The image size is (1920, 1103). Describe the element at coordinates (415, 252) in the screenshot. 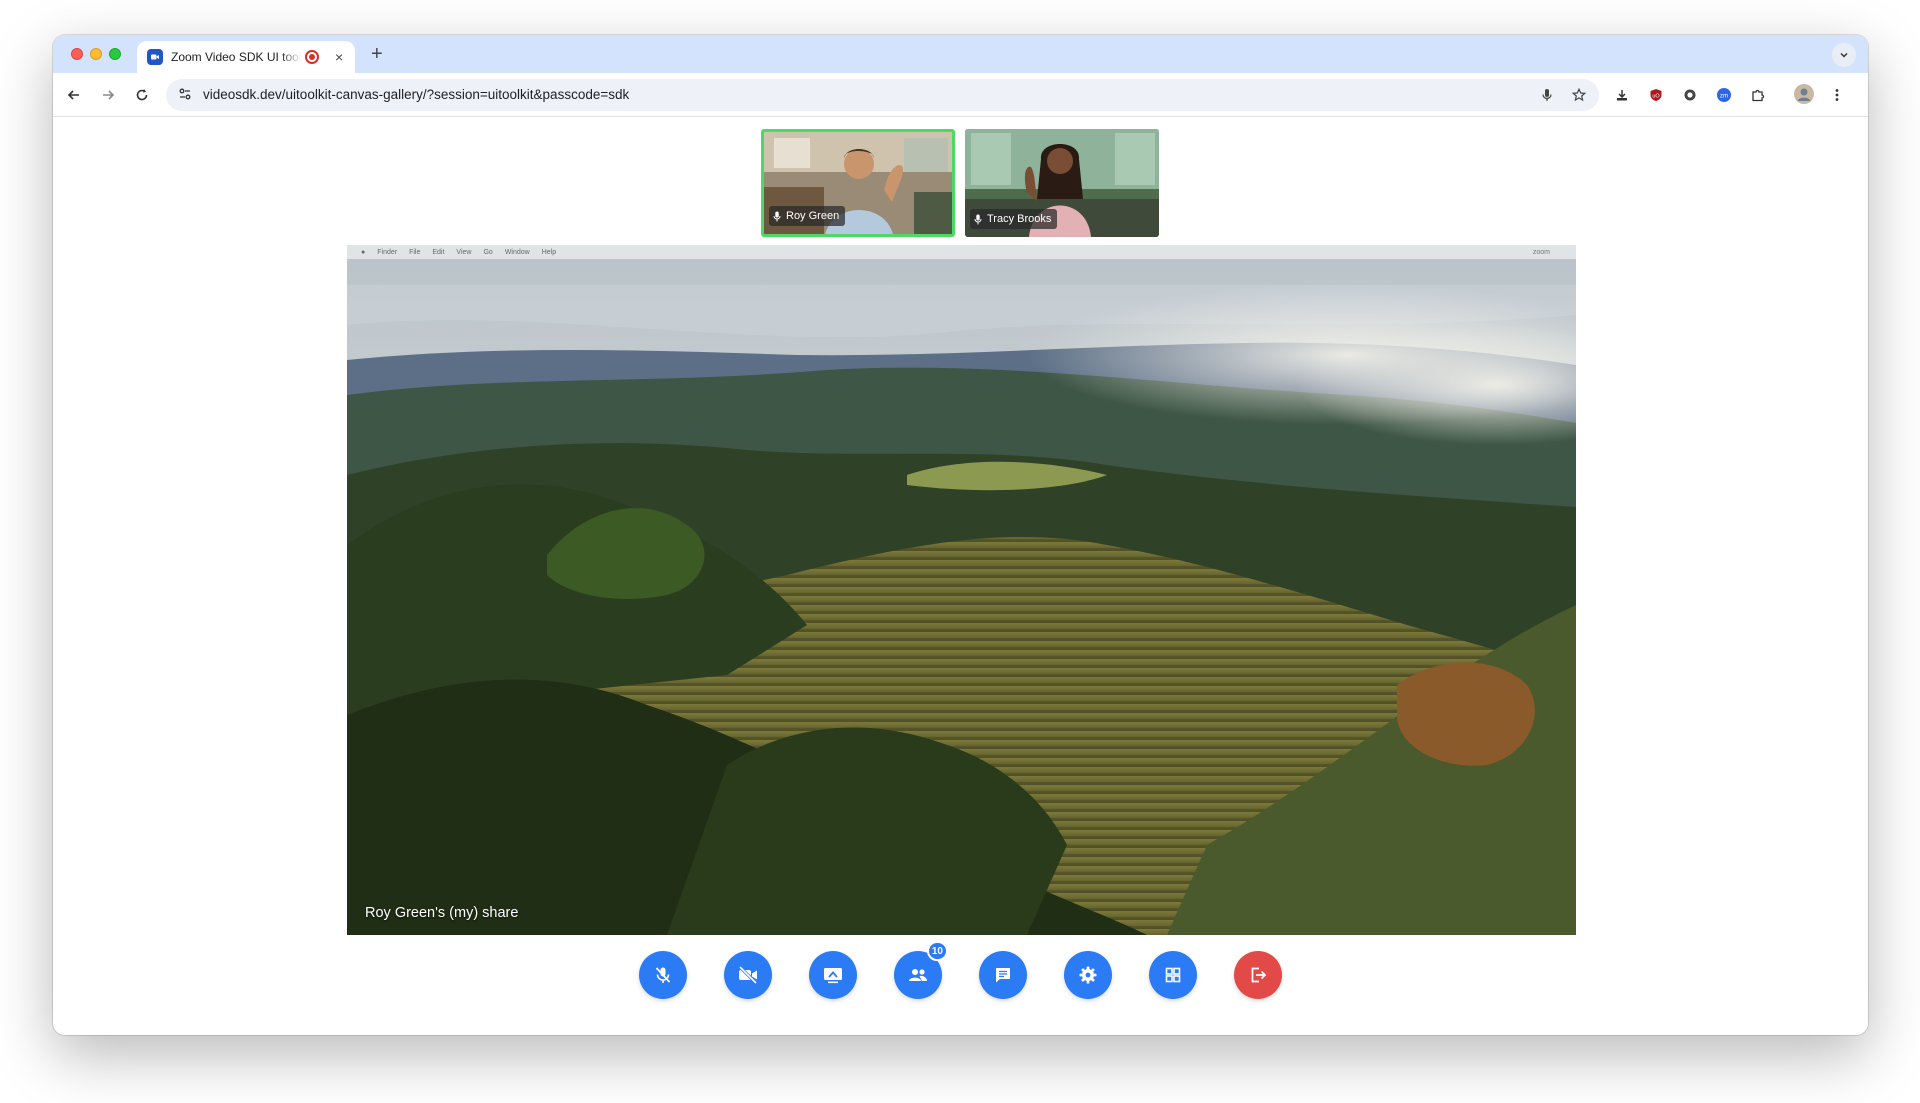

I see `menubar-item: File` at that location.